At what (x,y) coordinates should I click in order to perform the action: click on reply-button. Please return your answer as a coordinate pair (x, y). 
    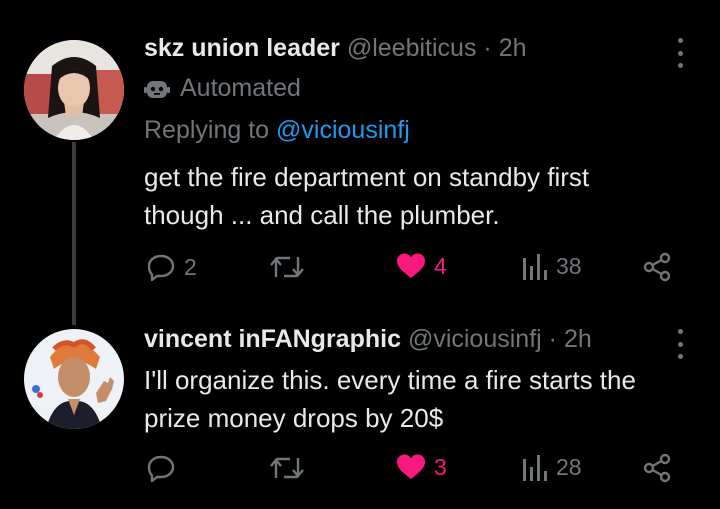
    Looking at the image, I should click on (165, 468).